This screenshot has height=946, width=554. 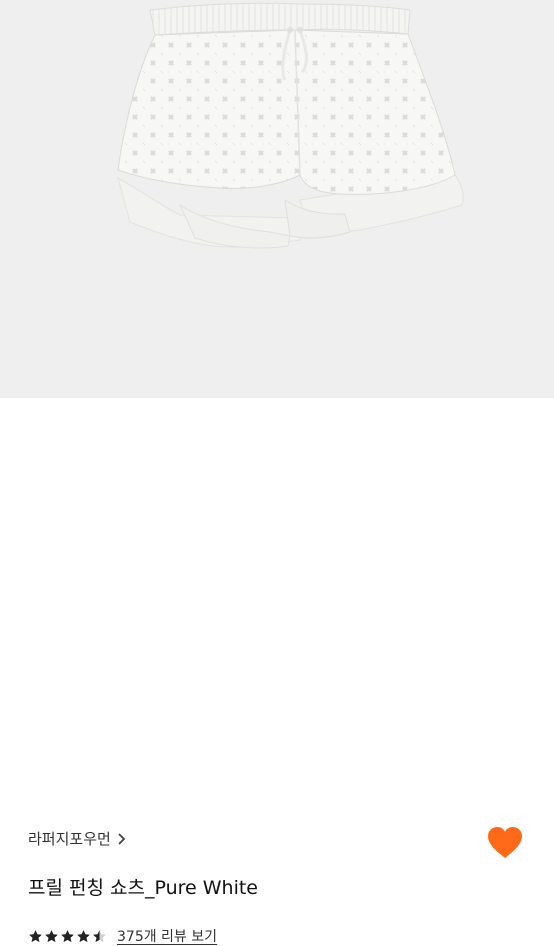 What do you see at coordinates (505, 843) in the screenshot?
I see `heart-icon` at bounding box center [505, 843].